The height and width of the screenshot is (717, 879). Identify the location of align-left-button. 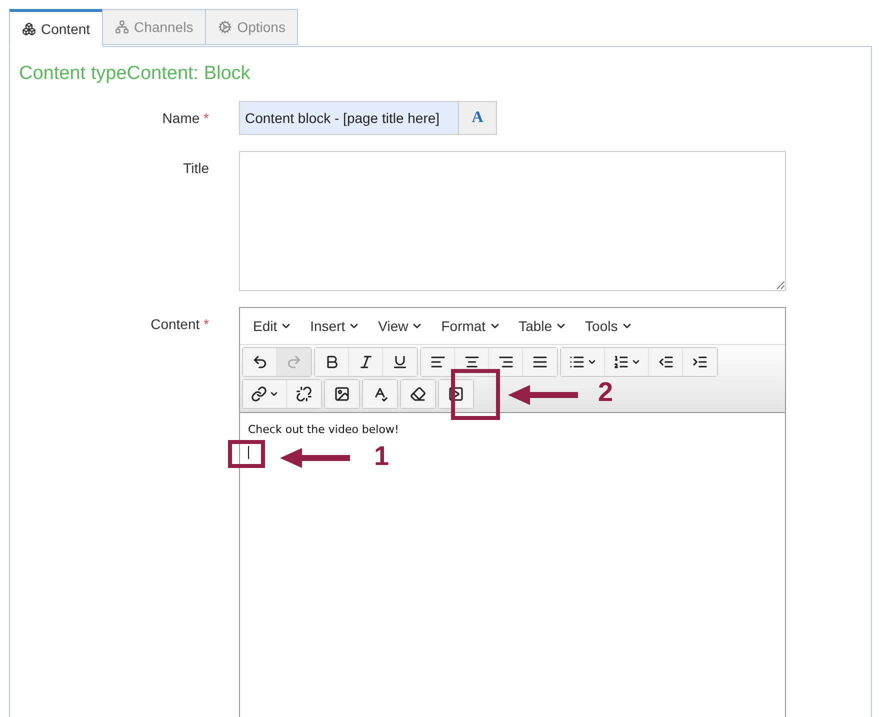
(438, 362).